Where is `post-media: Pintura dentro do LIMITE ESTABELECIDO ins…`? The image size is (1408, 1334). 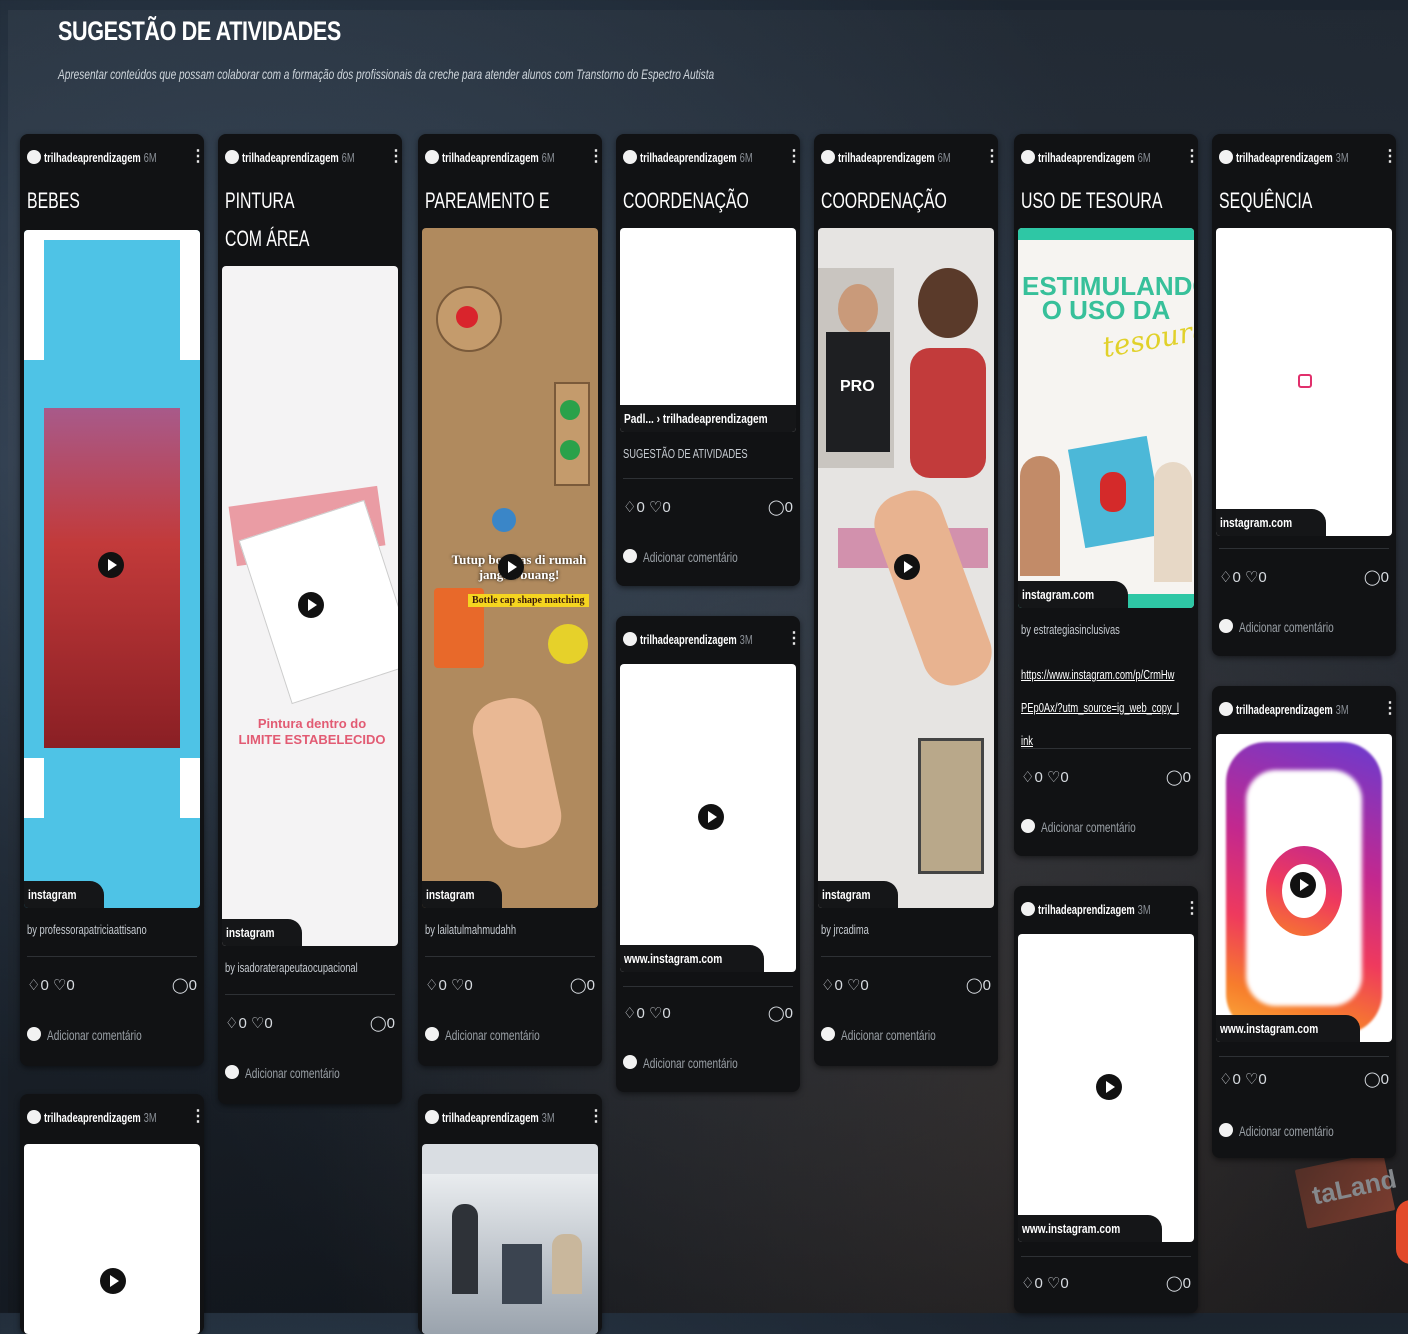 post-media: Pintura dentro do LIMITE ESTABELECIDO ins… is located at coordinates (310, 606).